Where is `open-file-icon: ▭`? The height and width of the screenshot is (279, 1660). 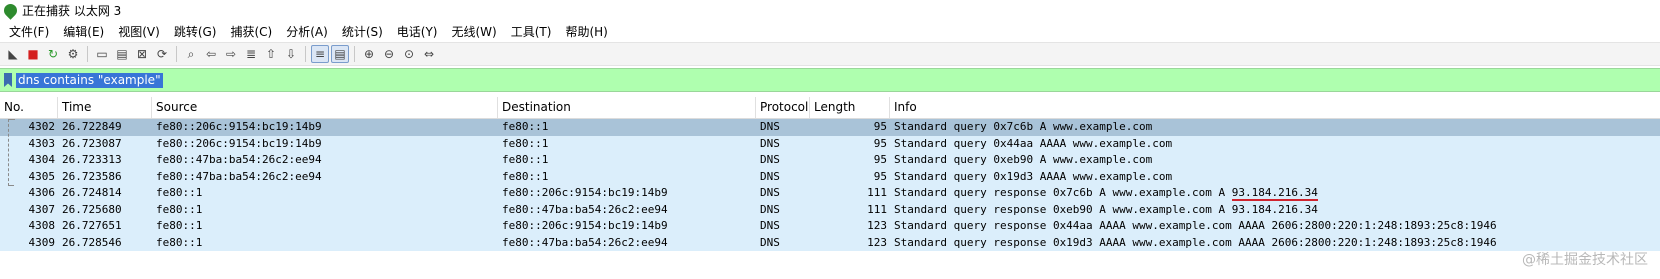 open-file-icon: ▭ is located at coordinates (102, 54).